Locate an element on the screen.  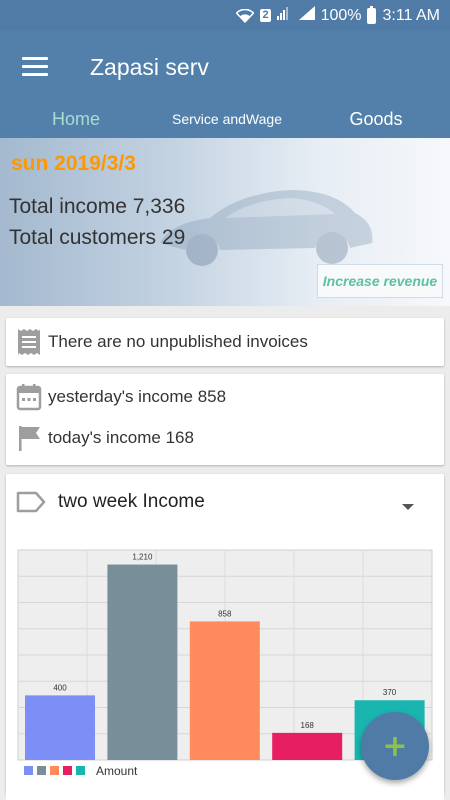
chart-value-label: 858 is located at coordinates (225, 613).